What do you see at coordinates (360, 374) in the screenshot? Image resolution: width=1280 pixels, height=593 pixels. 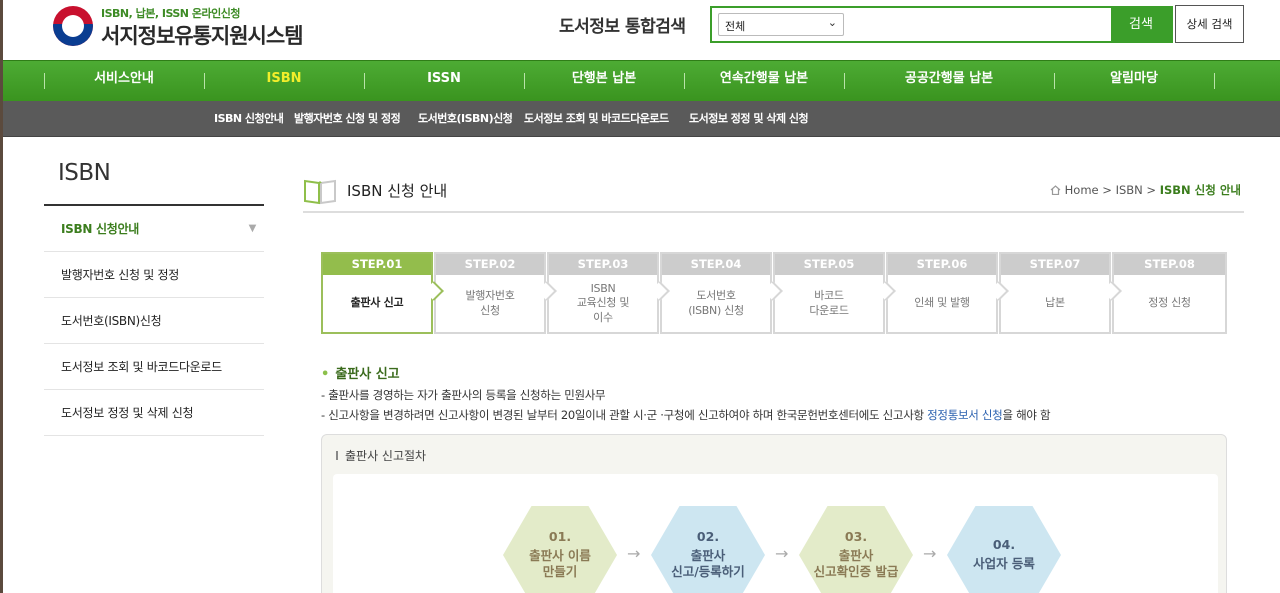 I see `section-title: • 출판사 신고` at bounding box center [360, 374].